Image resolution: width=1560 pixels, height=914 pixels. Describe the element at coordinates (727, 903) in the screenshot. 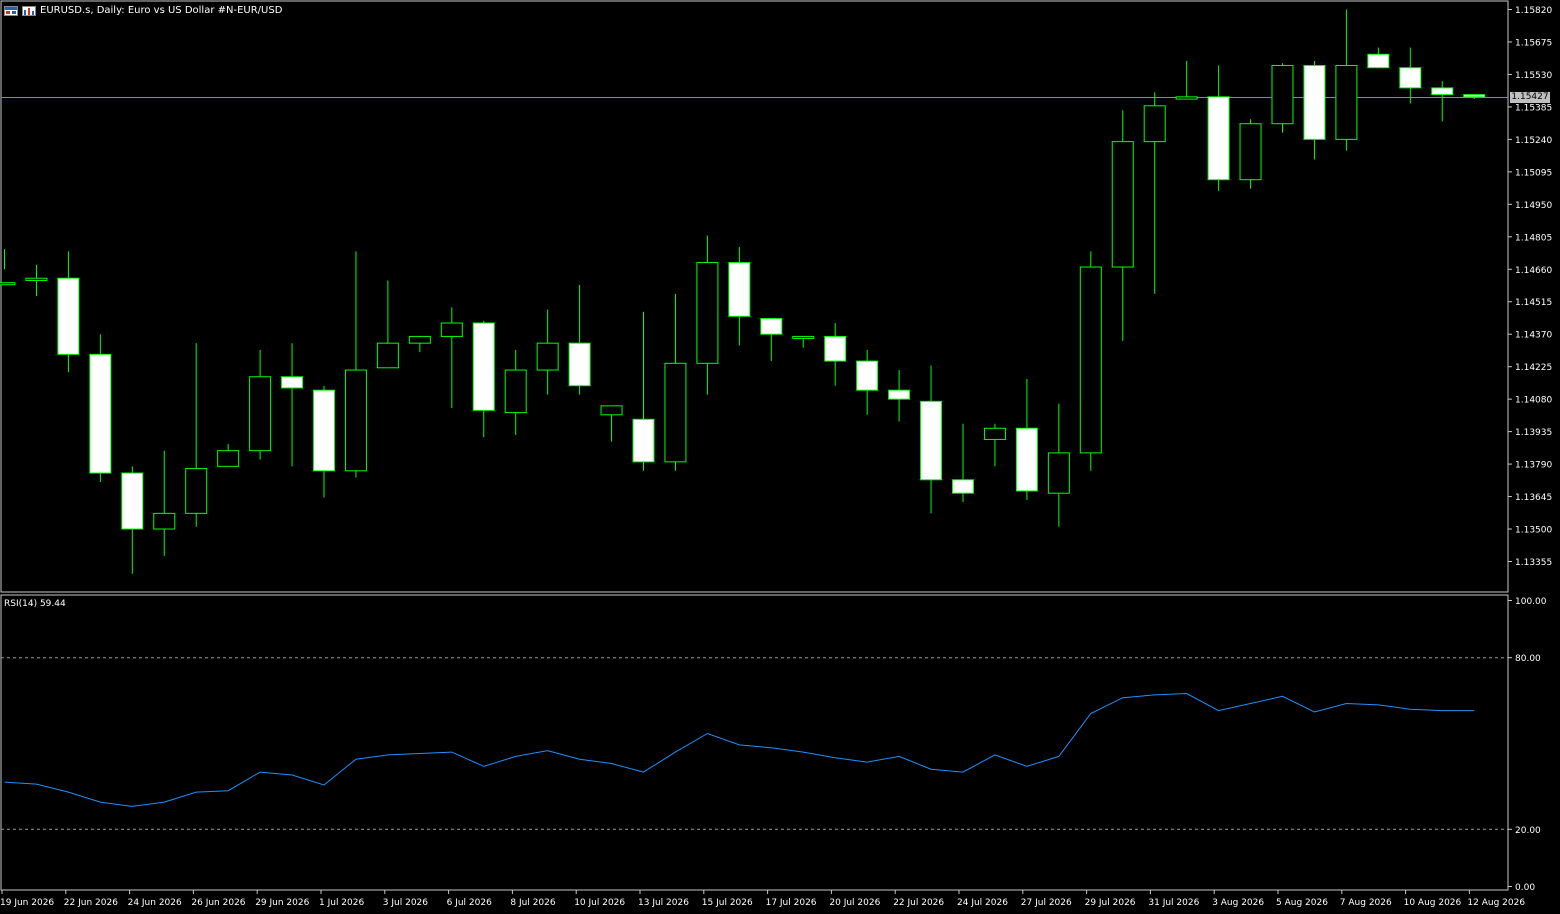

I see `x-tick-label: 15 Jul 2026` at that location.